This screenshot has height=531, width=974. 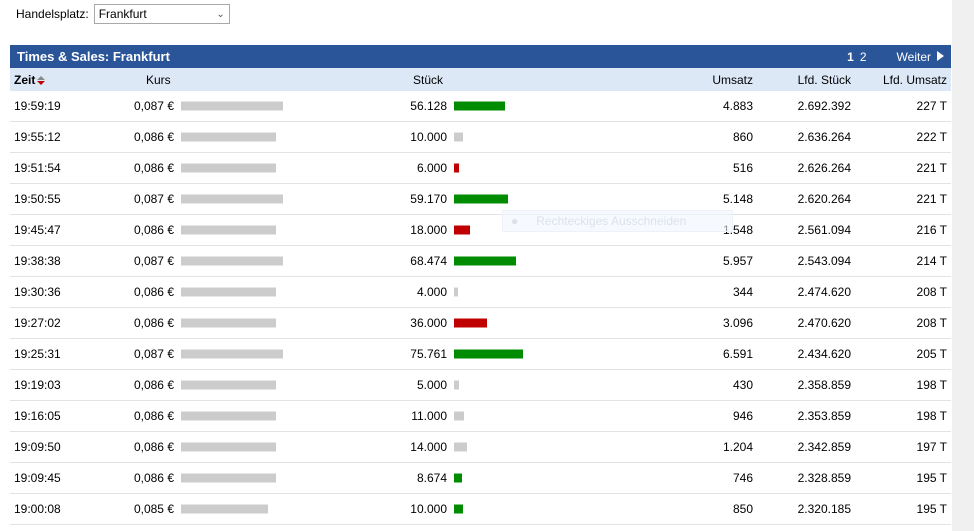 What do you see at coordinates (37, 509) in the screenshot?
I see `cell-zeit: 19:00:08` at bounding box center [37, 509].